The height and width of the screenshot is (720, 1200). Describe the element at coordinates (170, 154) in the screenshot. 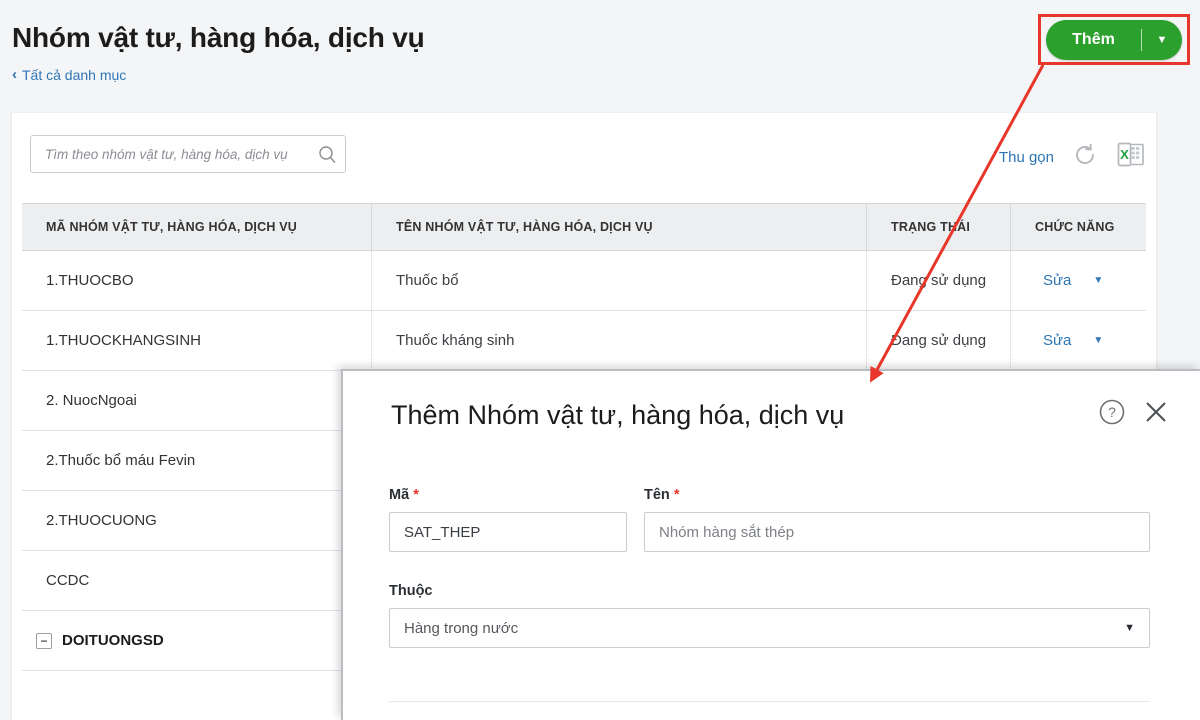

I see `search-input` at that location.